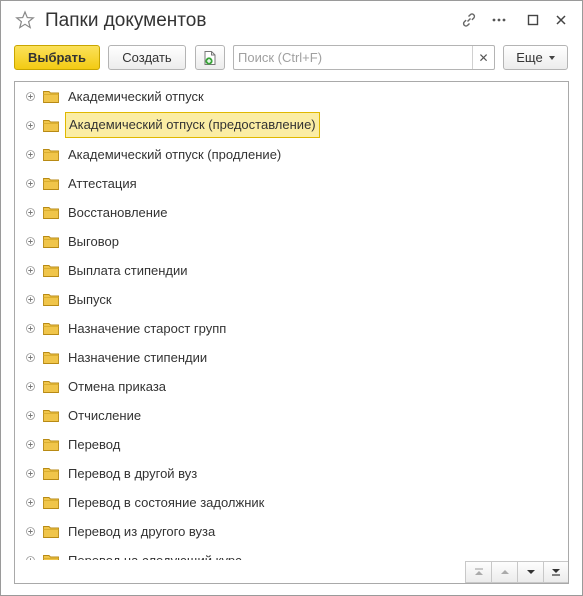  What do you see at coordinates (291, 553) in the screenshot?
I see `tree-row: Перевод на следующий курс` at bounding box center [291, 553].